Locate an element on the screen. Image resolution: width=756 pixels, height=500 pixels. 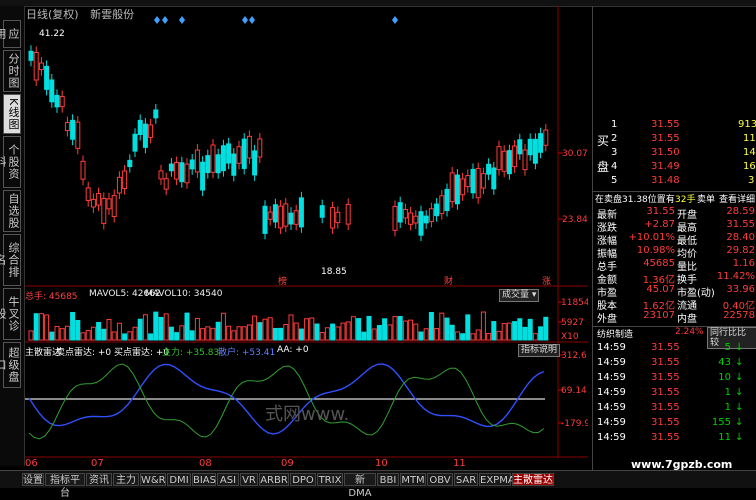
tab-timeshare: 分时图 is located at coordinates (12, 71).